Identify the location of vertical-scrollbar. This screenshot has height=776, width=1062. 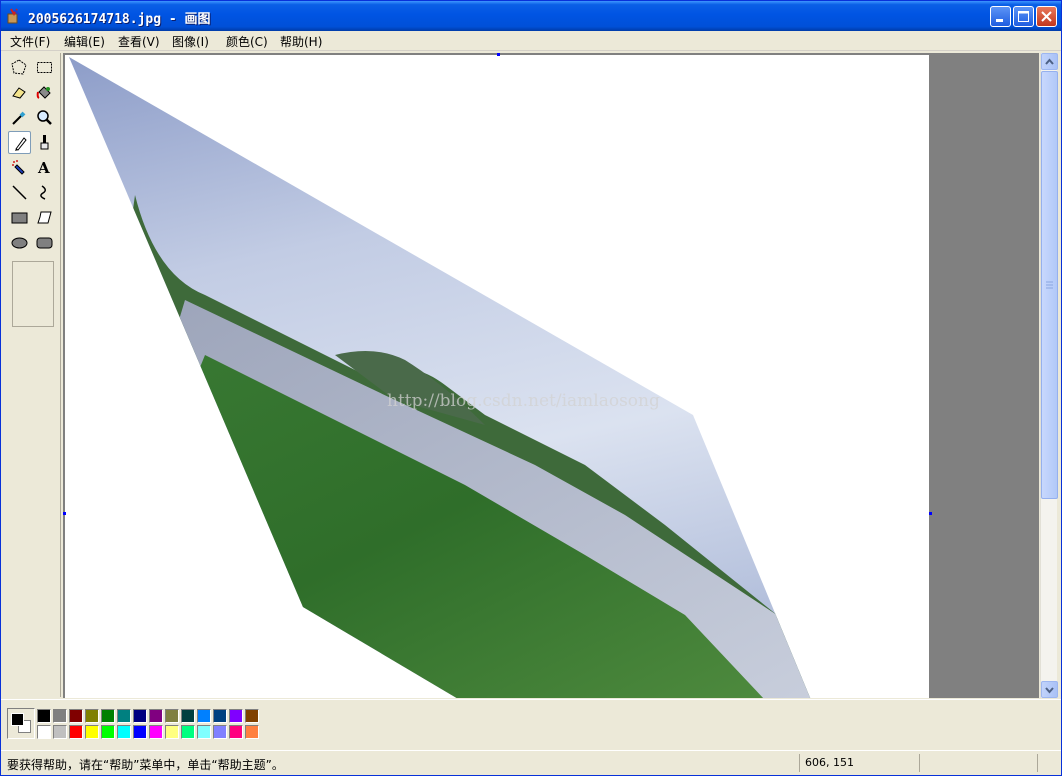
(1049, 375).